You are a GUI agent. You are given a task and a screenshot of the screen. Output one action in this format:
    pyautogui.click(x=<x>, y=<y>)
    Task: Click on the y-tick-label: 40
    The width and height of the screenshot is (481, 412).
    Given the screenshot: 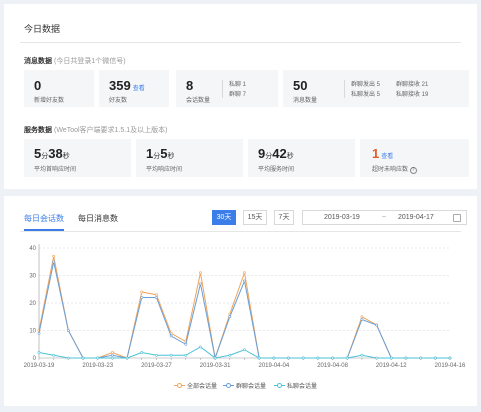 What is the action you would take?
    pyautogui.click(x=32, y=249)
    